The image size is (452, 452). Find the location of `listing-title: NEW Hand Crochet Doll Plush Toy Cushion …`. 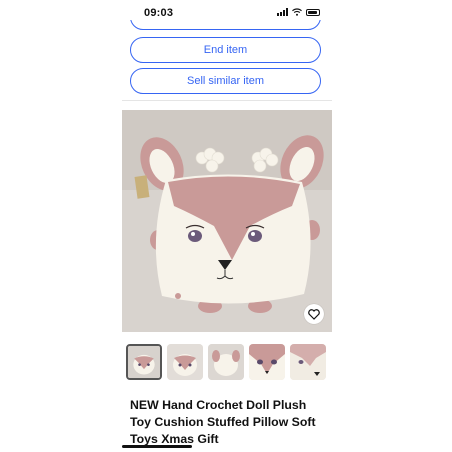

listing-title: NEW Hand Crochet Doll Plush Toy Cushion … is located at coordinates (223, 422).